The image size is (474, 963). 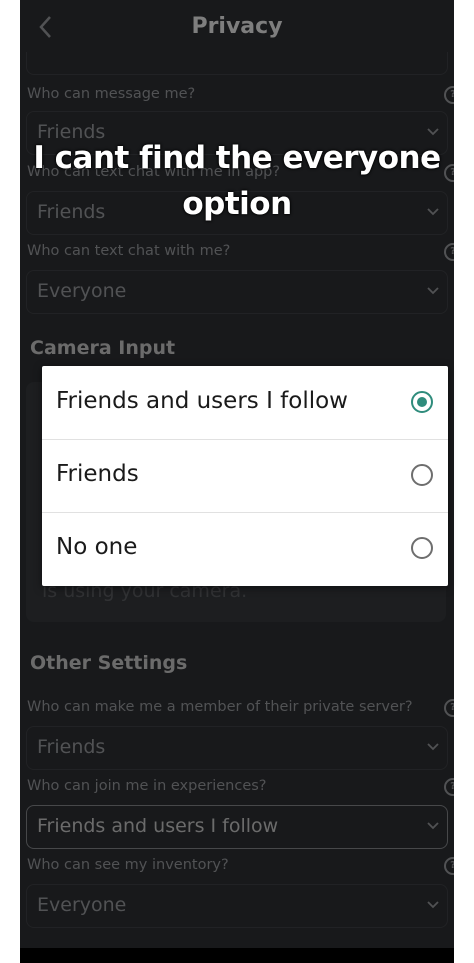 I want to click on caption-line-1: I cant find the everyone, so click(x=237, y=158).